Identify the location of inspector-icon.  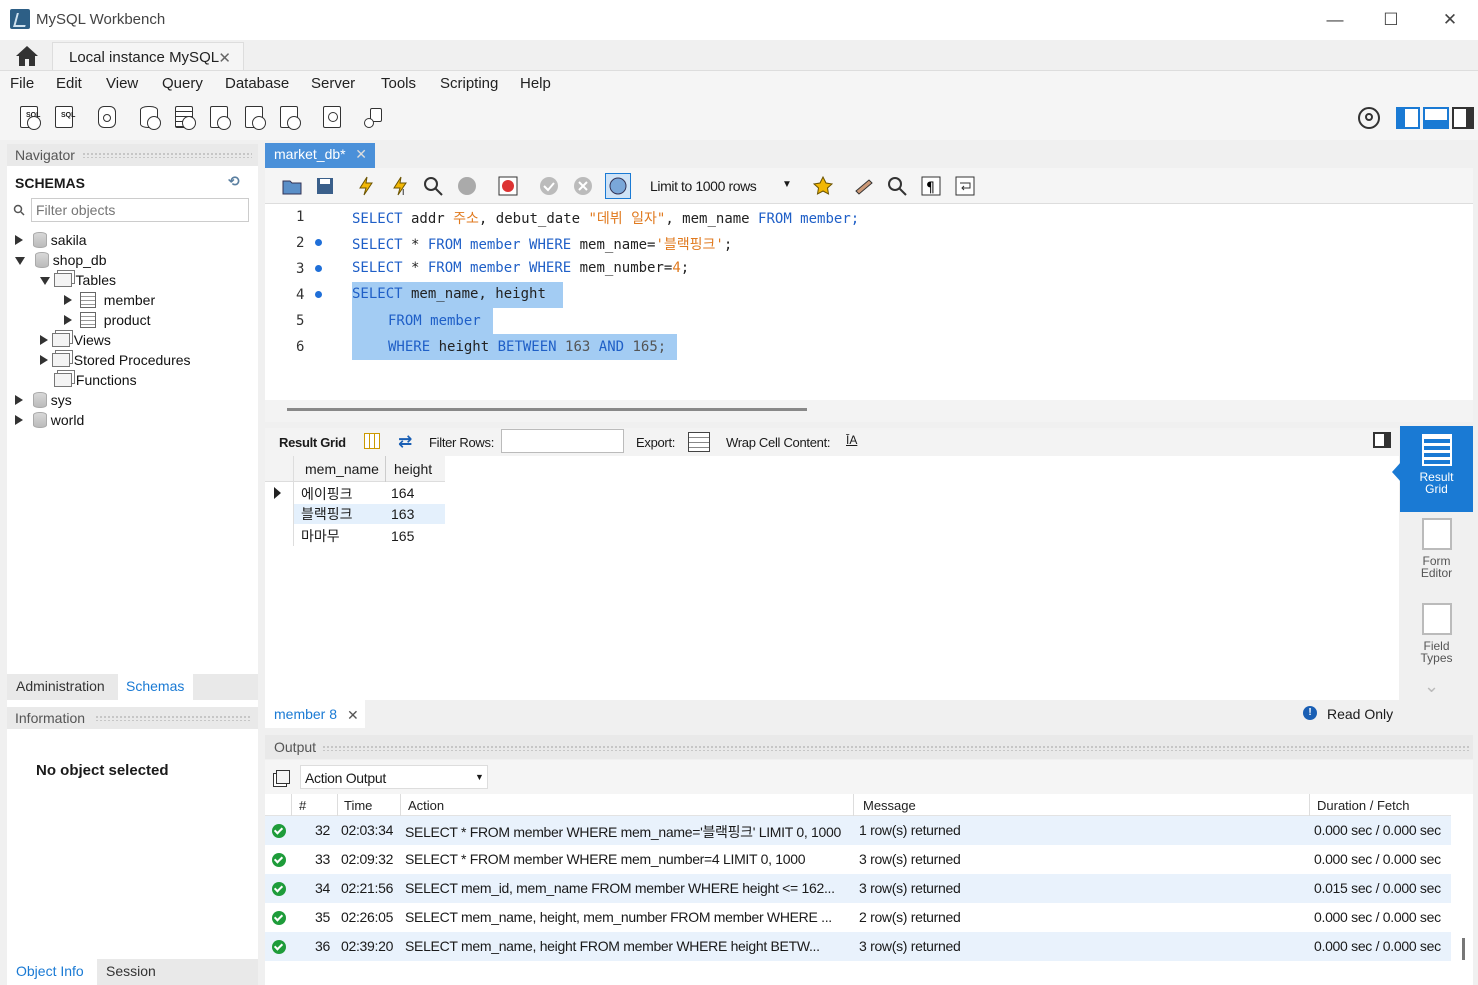
(108, 118).